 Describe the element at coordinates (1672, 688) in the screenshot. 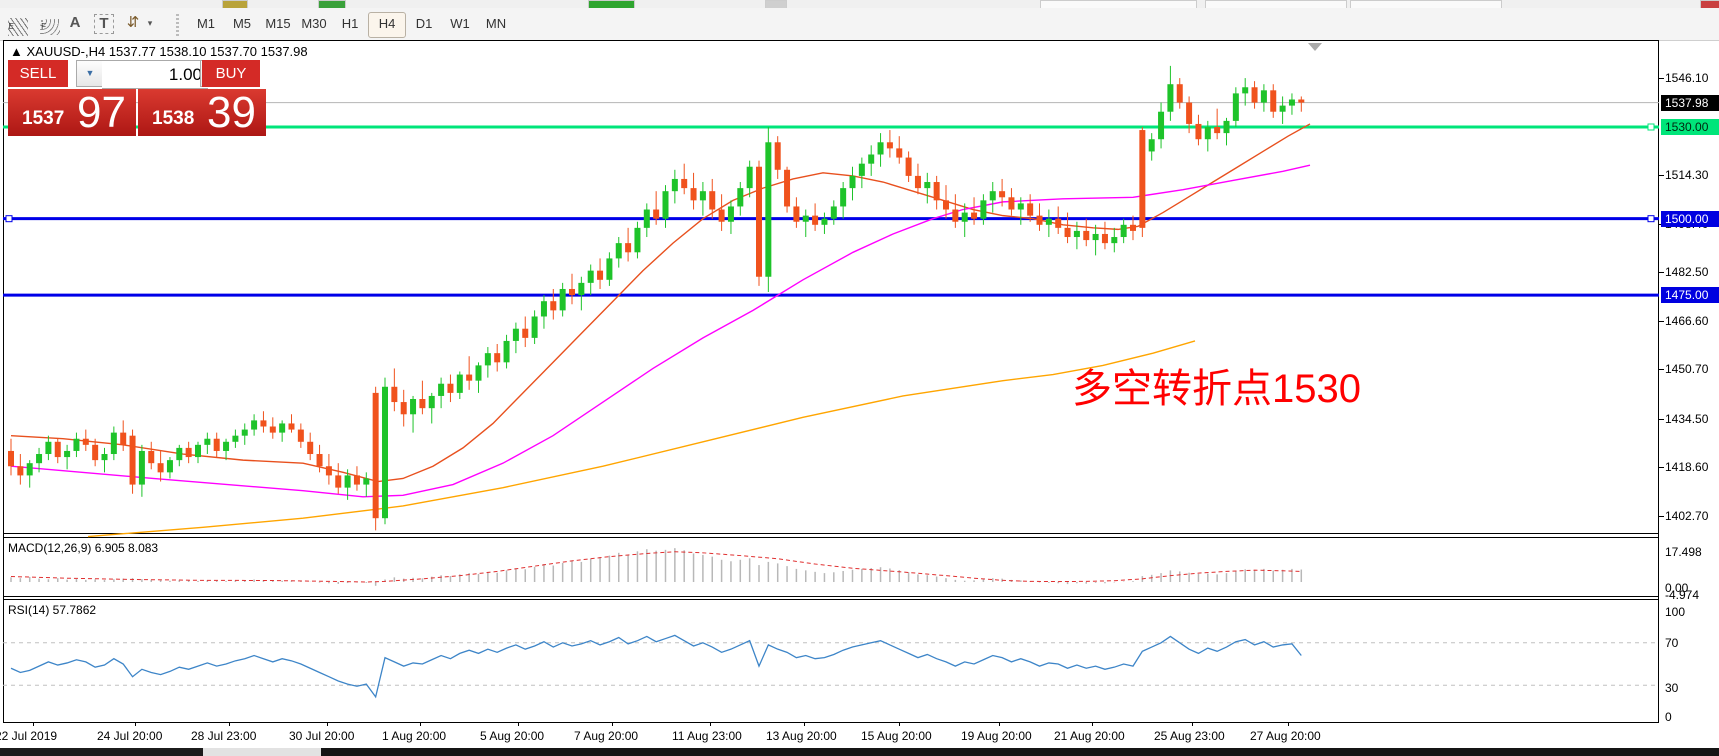

I see `indicator-axis-label: 30` at that location.